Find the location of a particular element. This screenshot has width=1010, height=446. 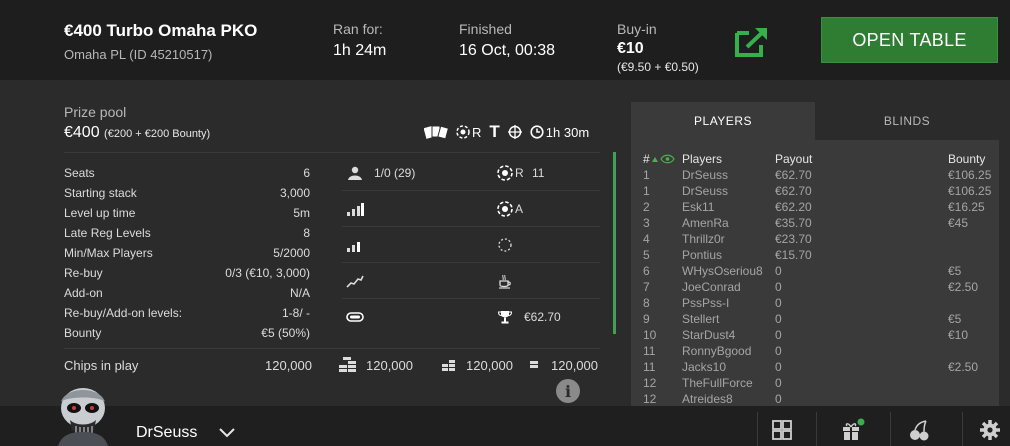

gear-icon is located at coordinates (990, 430).